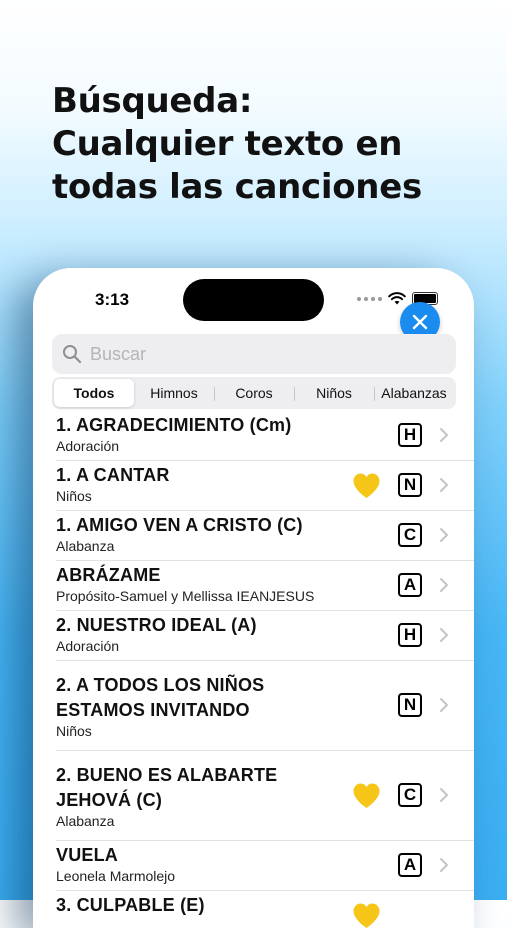 This screenshot has height=928, width=507. What do you see at coordinates (206, 625) in the screenshot?
I see `song-title: 2. NUESTRO IDEAL (A)` at bounding box center [206, 625].